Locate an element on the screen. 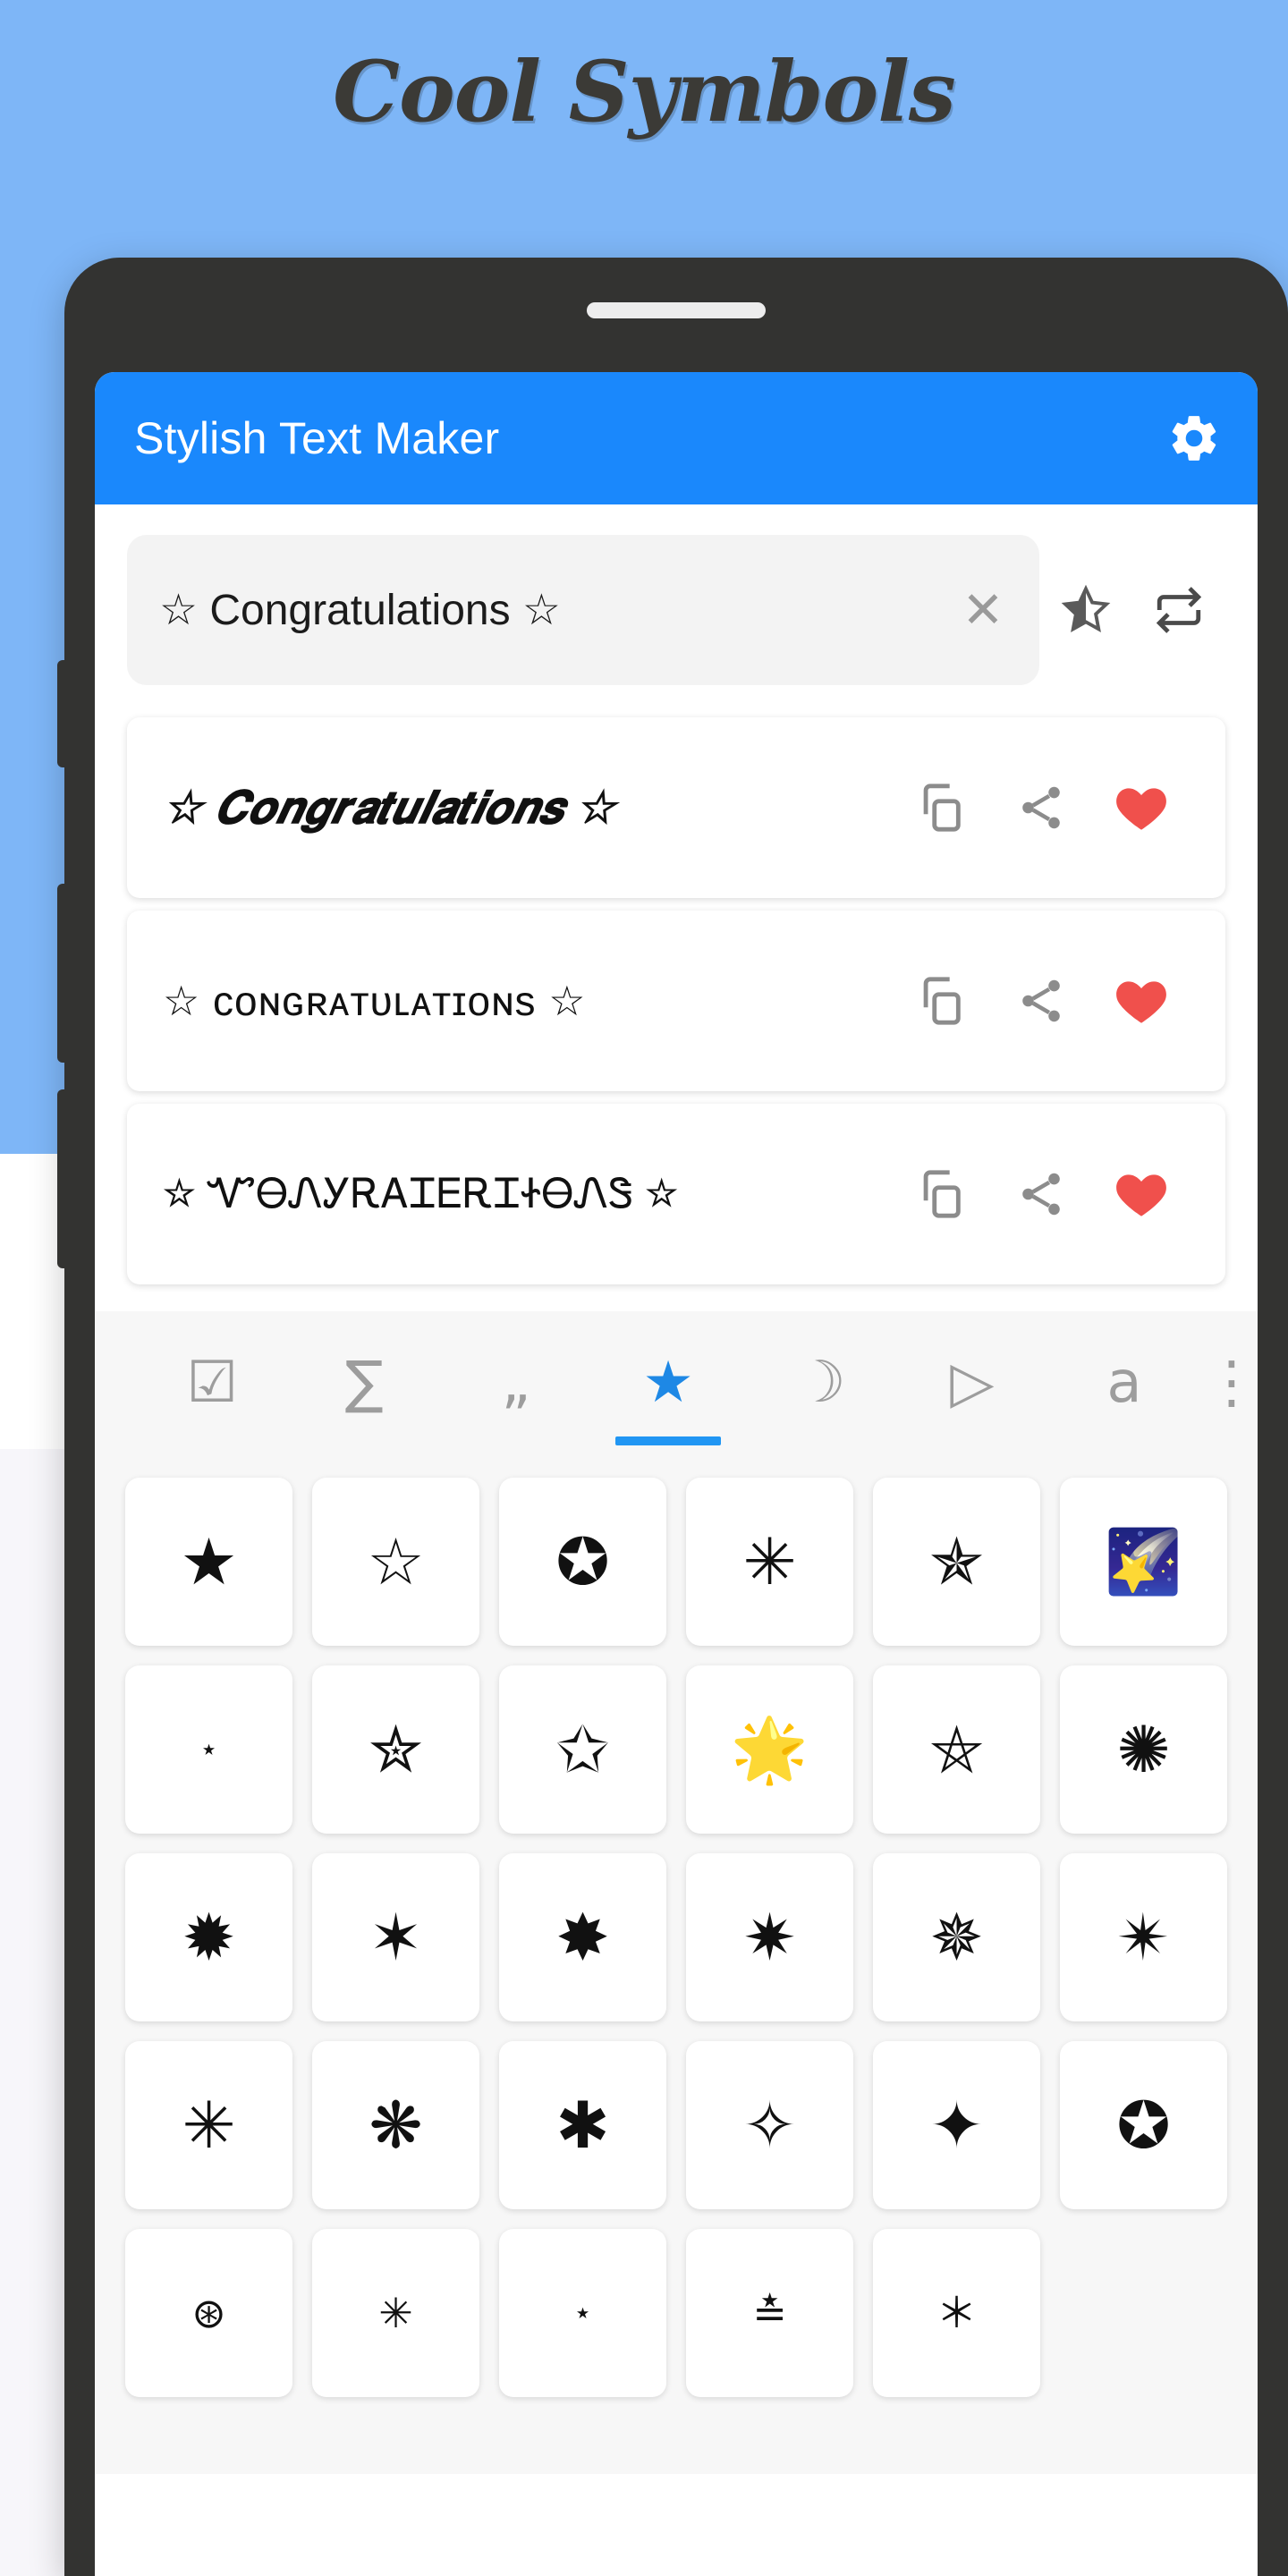 The width and height of the screenshot is (1288, 2576). symbol-cell: ❋ is located at coordinates (395, 2125).